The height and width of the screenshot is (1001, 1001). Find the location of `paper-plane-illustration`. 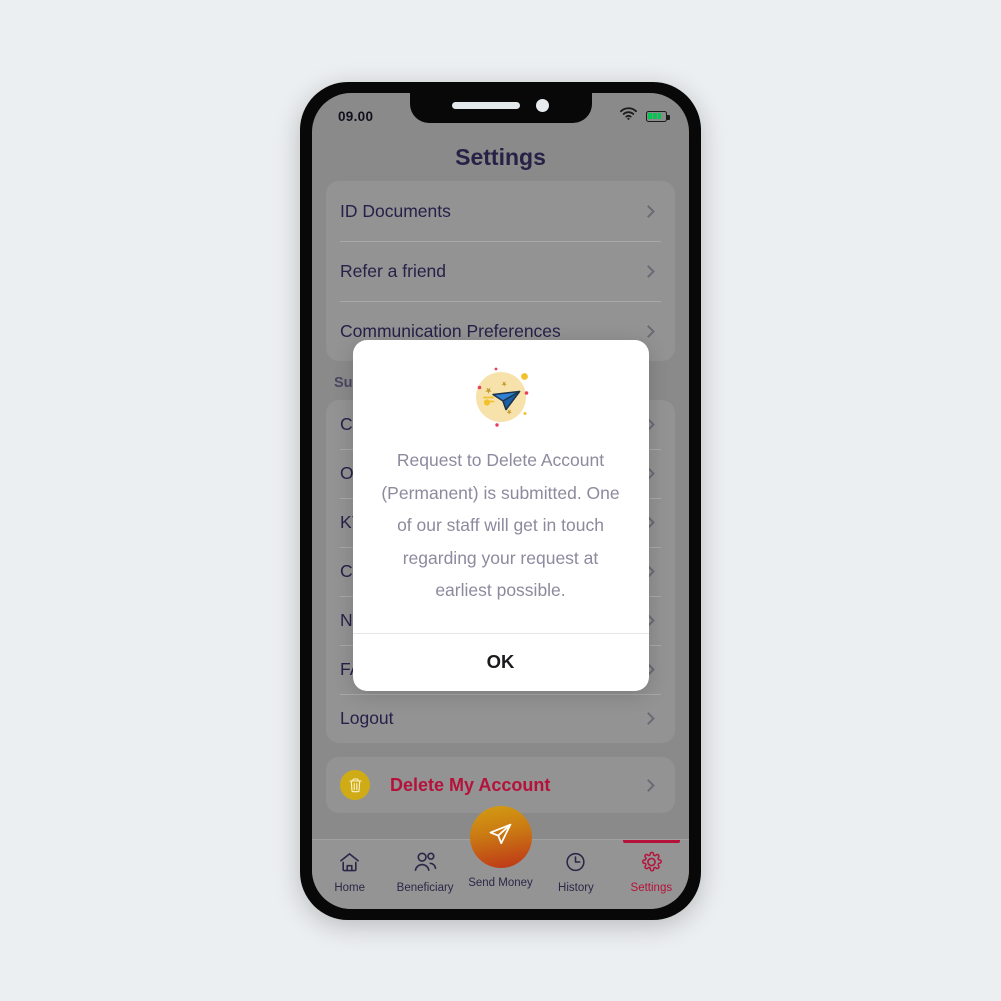

paper-plane-illustration is located at coordinates (501, 389).